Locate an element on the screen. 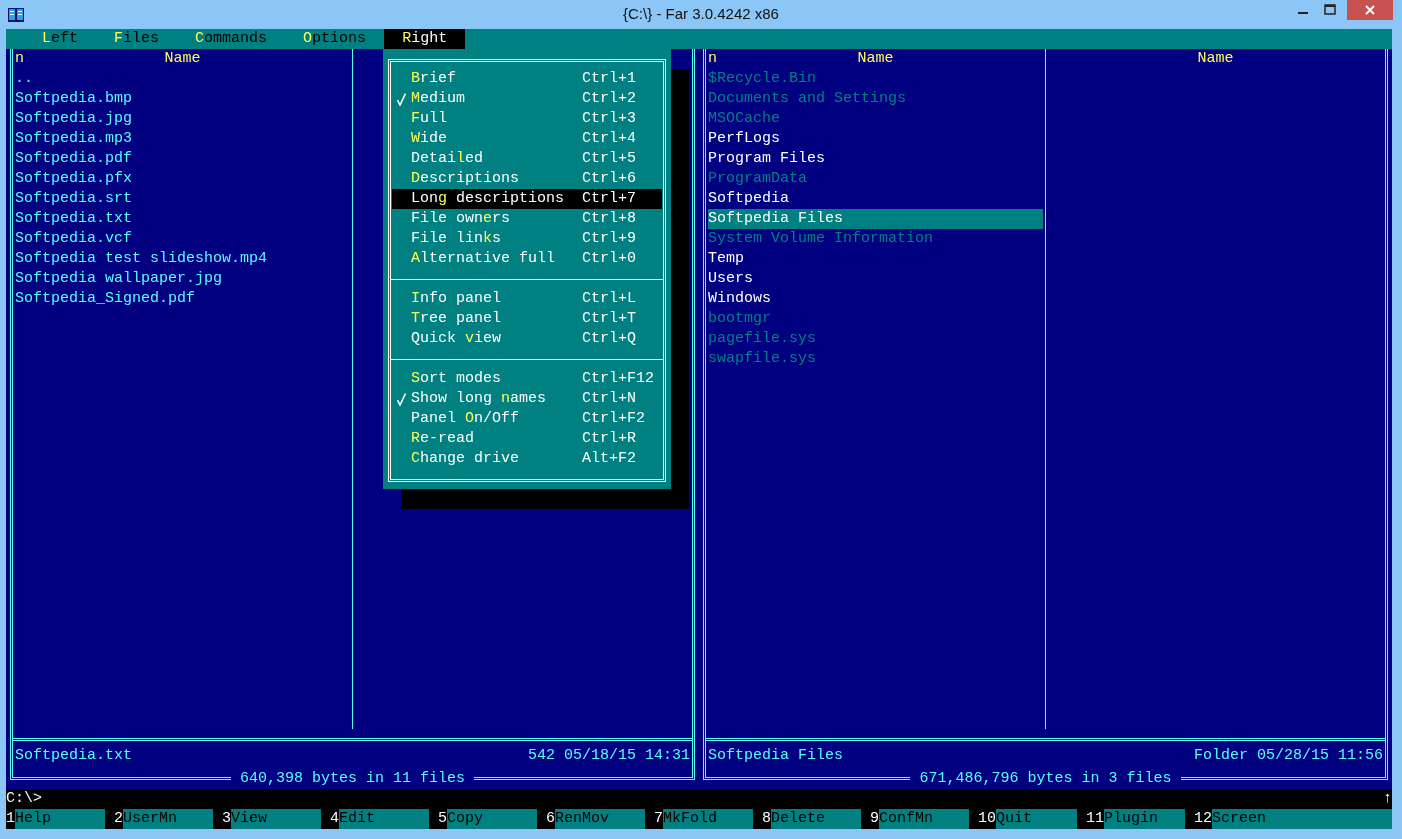 This screenshot has height=839, width=1402. menu-item: Options is located at coordinates (335, 39).